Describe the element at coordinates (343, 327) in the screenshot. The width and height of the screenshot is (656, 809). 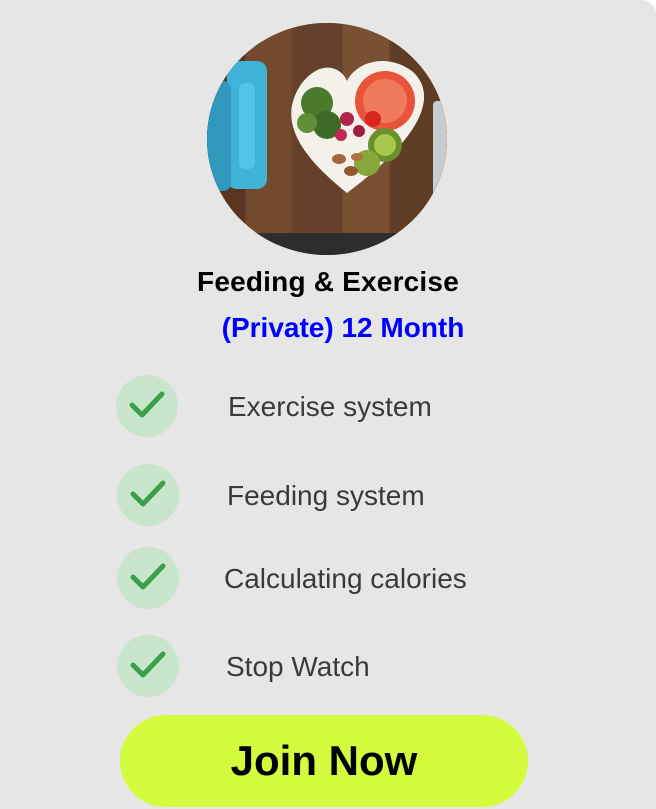
I see `plan-subtitle: (Private) 12 Month` at that location.